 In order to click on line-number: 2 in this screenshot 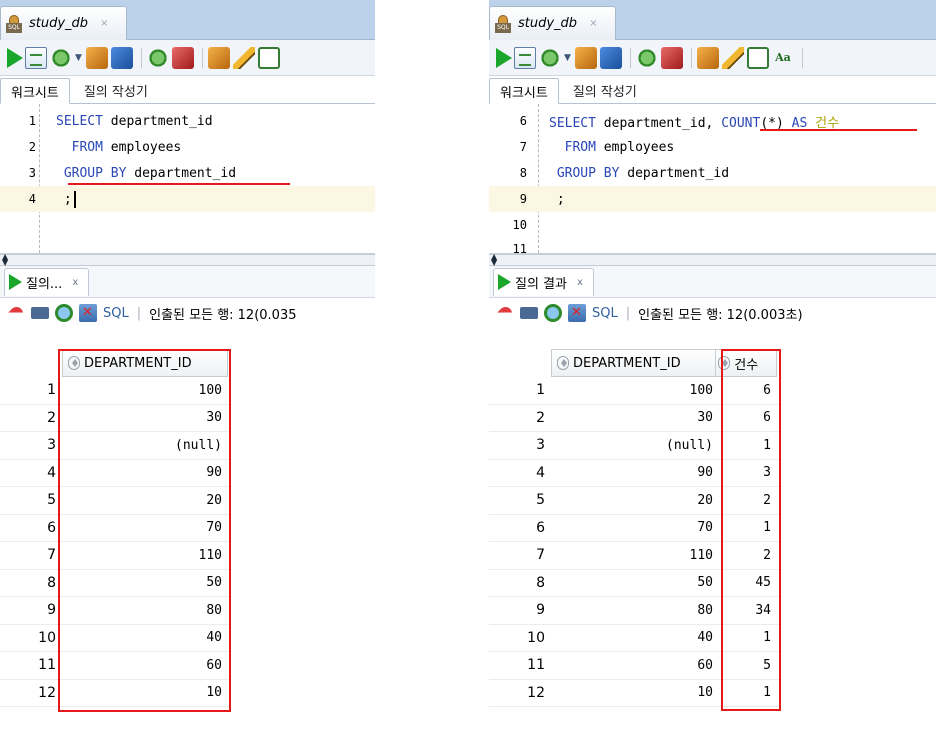, I will do `click(32, 147)`.